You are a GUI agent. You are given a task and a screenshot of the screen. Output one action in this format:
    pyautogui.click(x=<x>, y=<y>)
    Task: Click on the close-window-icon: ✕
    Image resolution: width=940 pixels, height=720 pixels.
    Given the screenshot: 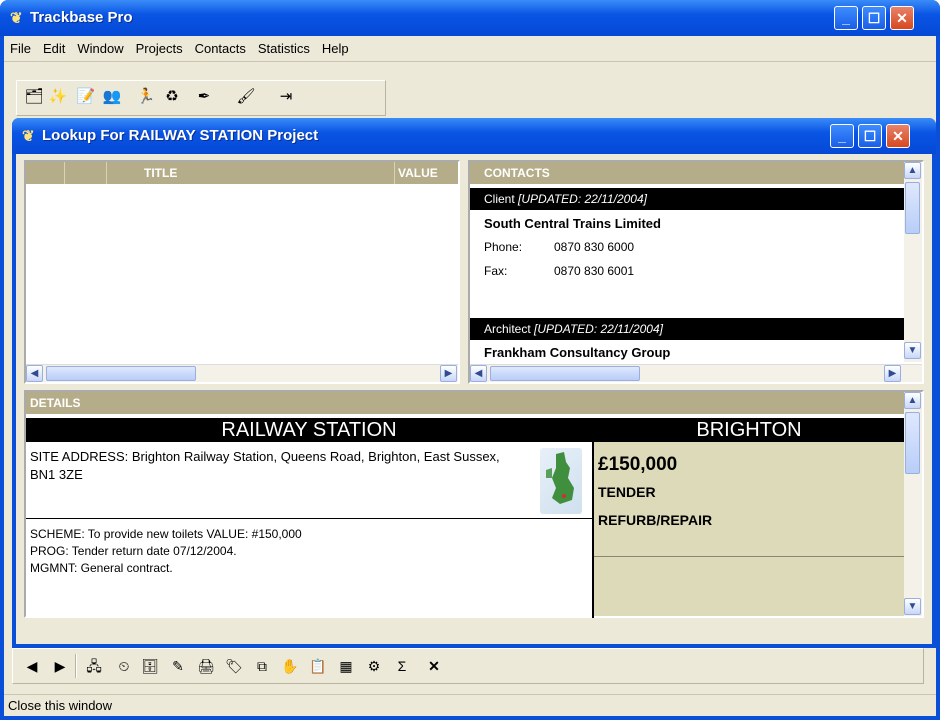 What is the action you would take?
    pyautogui.click(x=434, y=666)
    